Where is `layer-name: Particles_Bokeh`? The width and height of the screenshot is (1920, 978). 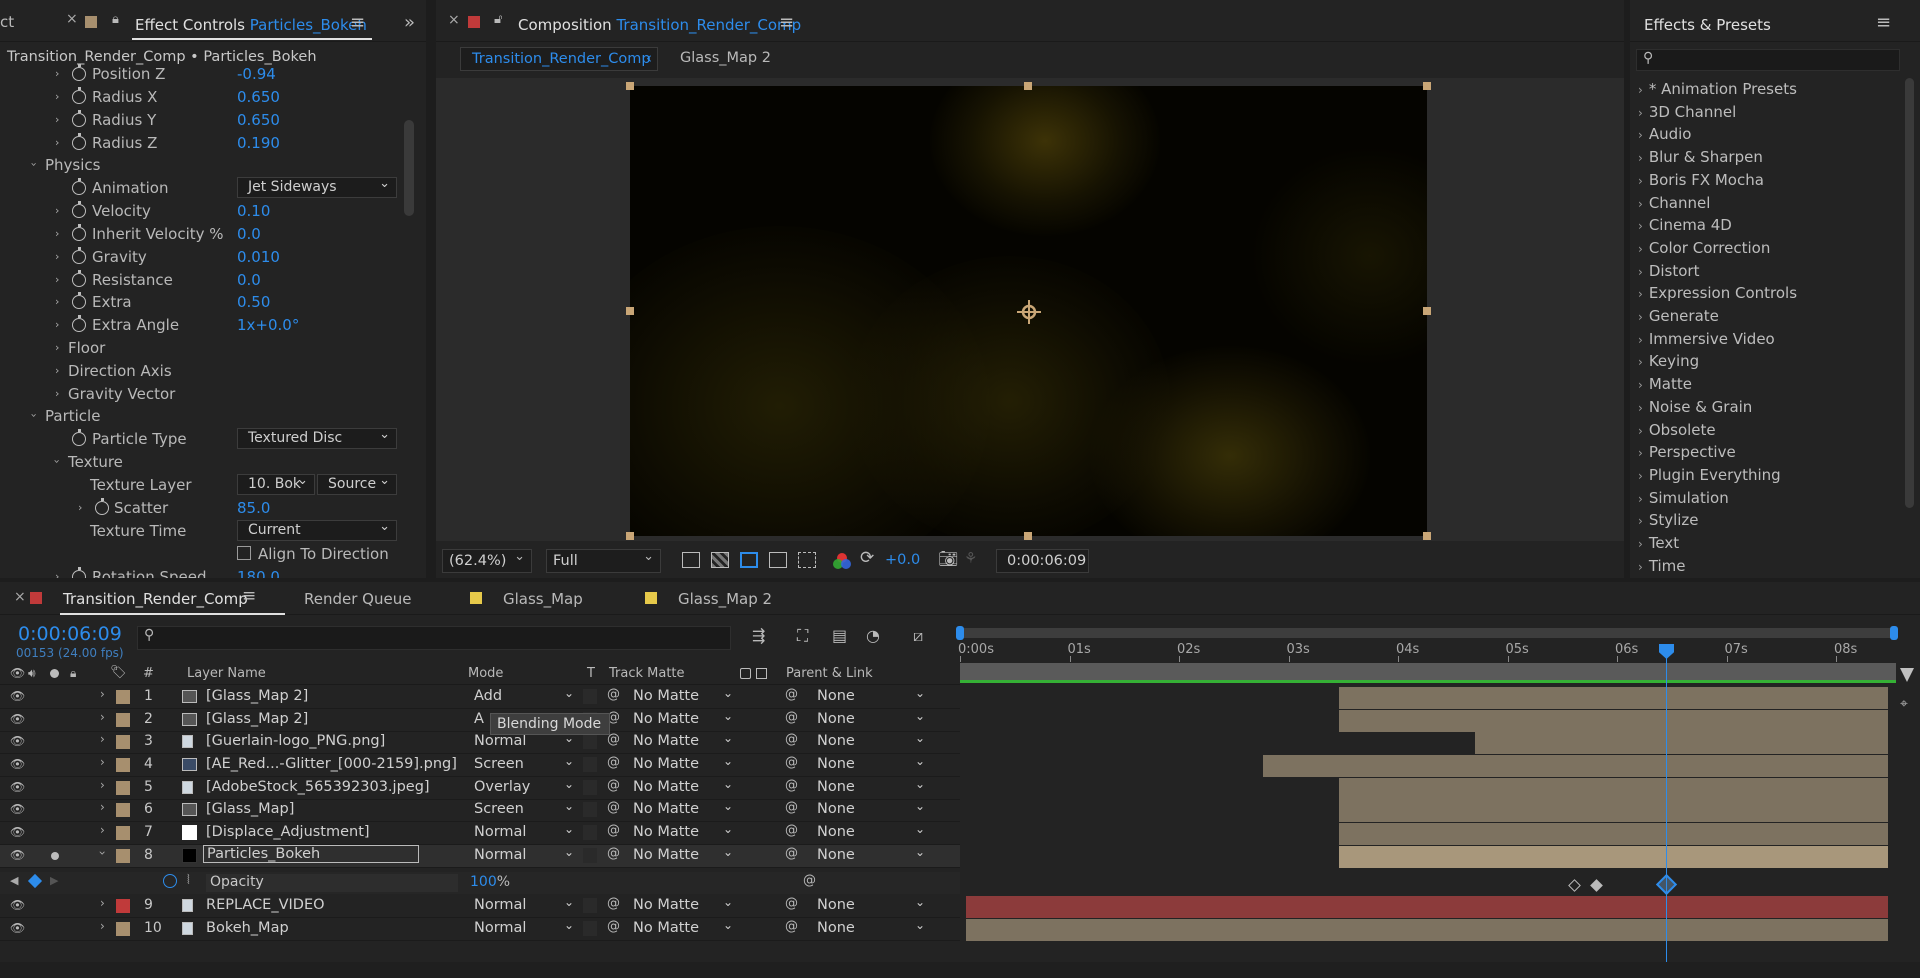 layer-name: Particles_Bokeh is located at coordinates (311, 854).